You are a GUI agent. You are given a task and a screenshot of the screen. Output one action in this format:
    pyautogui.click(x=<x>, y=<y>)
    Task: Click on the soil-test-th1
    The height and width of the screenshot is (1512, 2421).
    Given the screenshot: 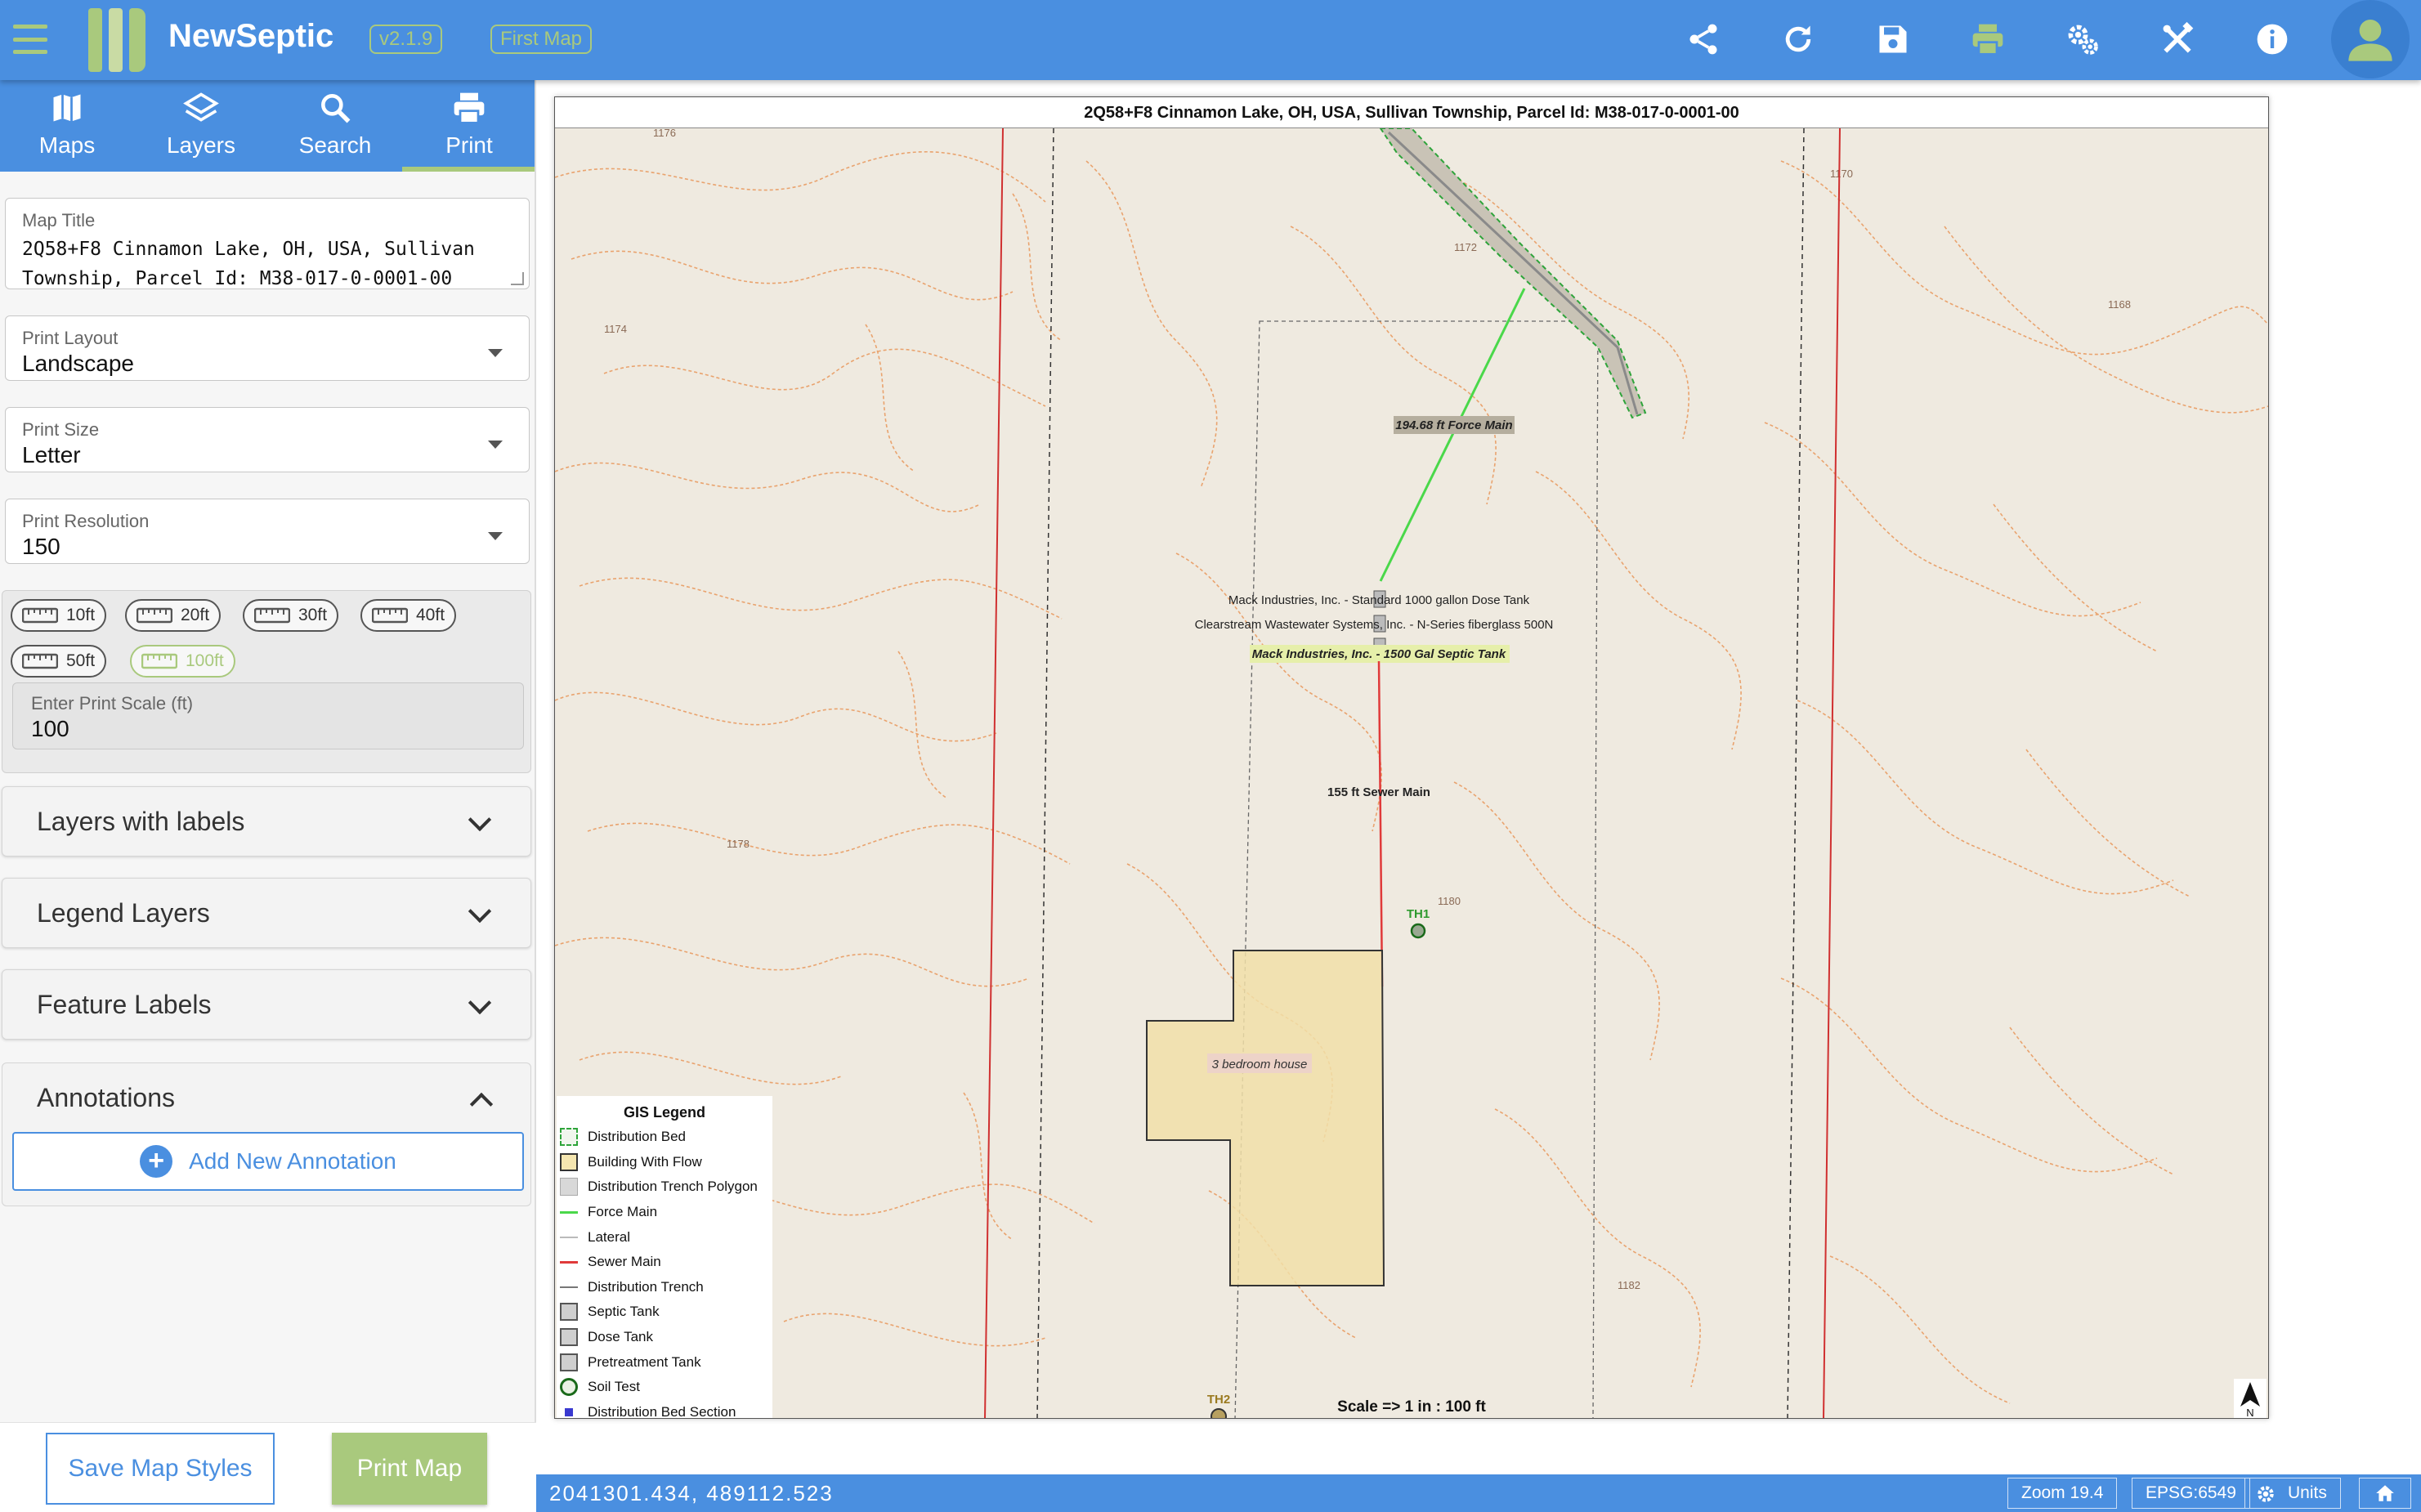 What is the action you would take?
    pyautogui.click(x=1418, y=931)
    